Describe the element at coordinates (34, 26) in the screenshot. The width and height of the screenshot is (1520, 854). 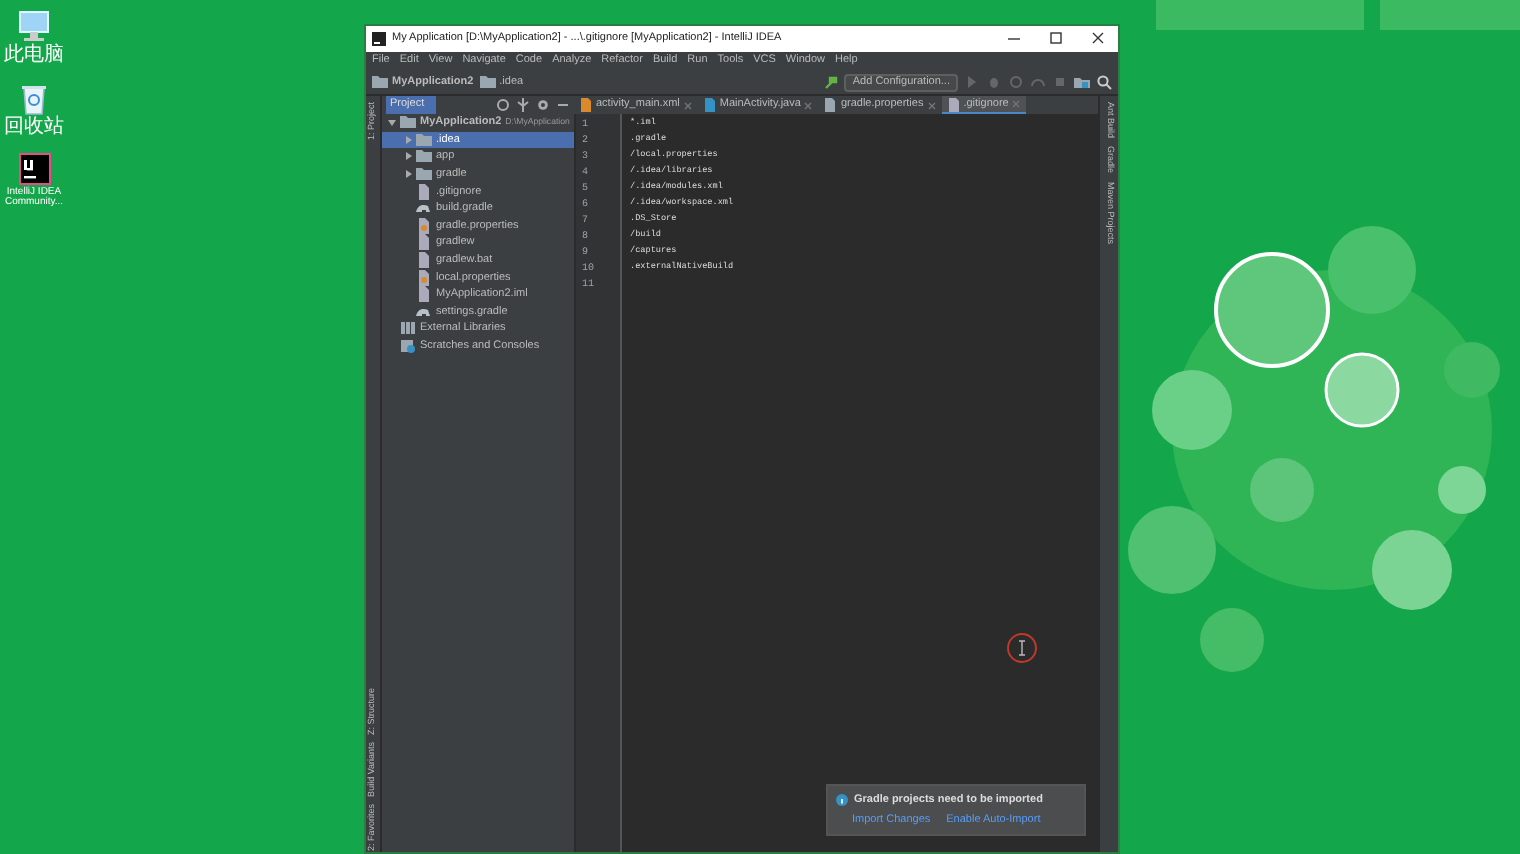
I see `computer-icon` at that location.